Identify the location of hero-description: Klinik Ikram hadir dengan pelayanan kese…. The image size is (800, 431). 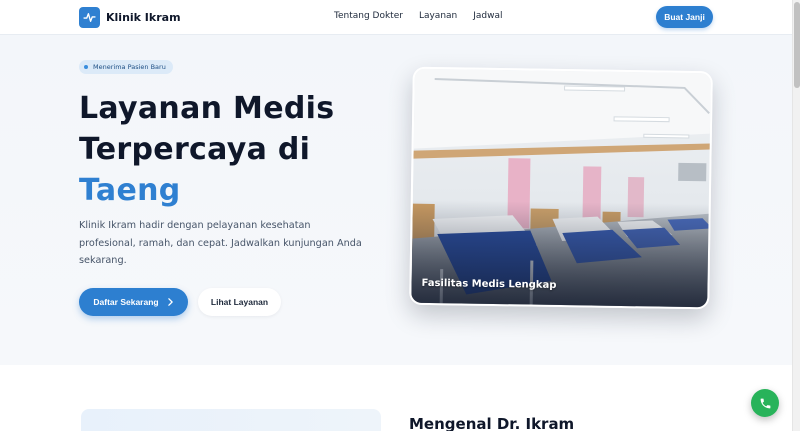
(220, 243).